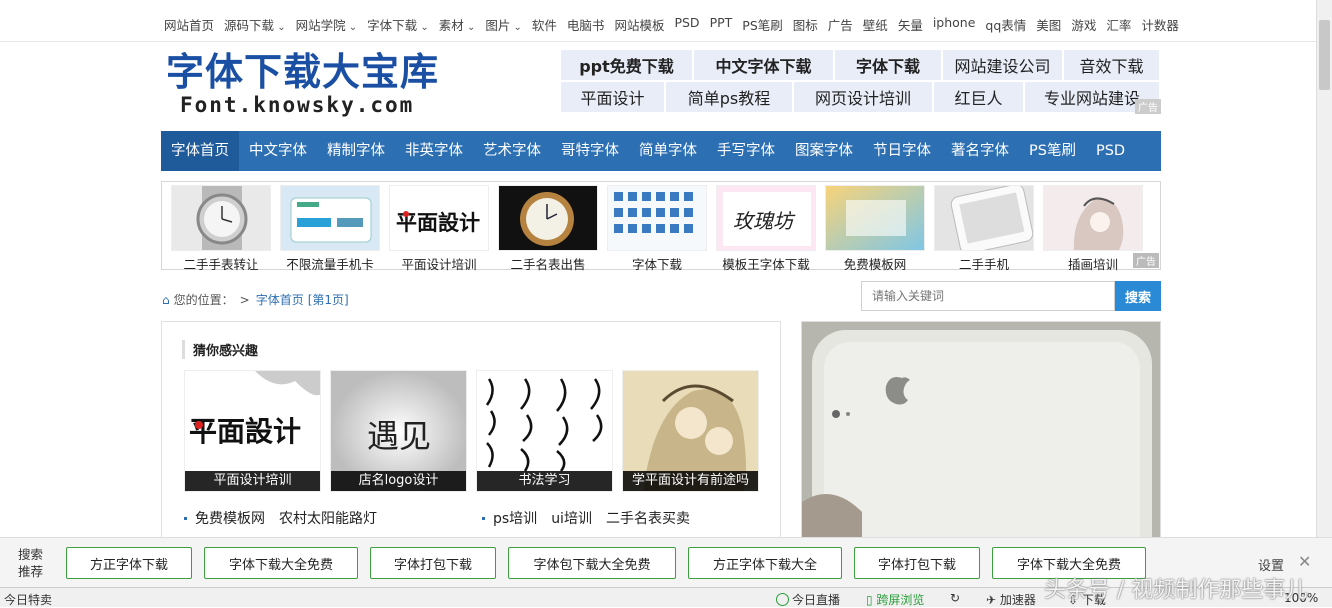 The width and height of the screenshot is (1332, 608). Describe the element at coordinates (626, 65) in the screenshot. I see `ad-link: ppt免费下载` at that location.